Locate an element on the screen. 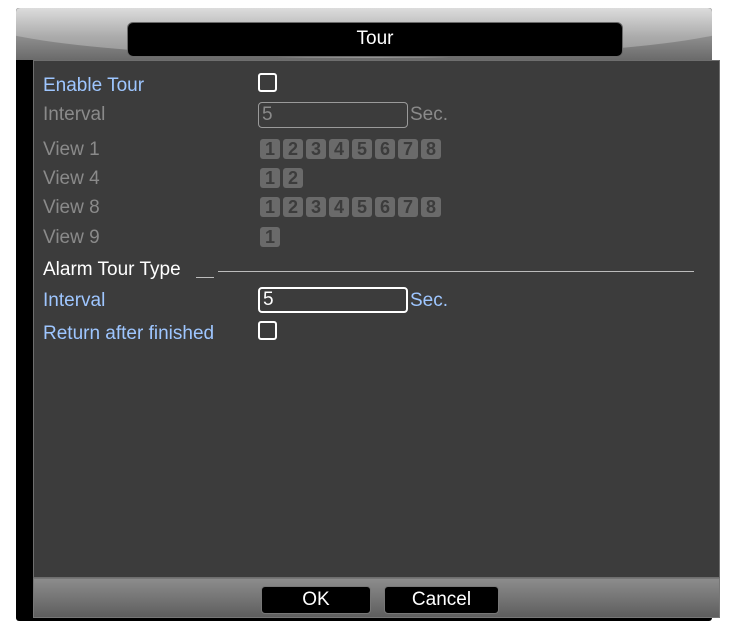  view-1-label: View 1 is located at coordinates (71, 149).